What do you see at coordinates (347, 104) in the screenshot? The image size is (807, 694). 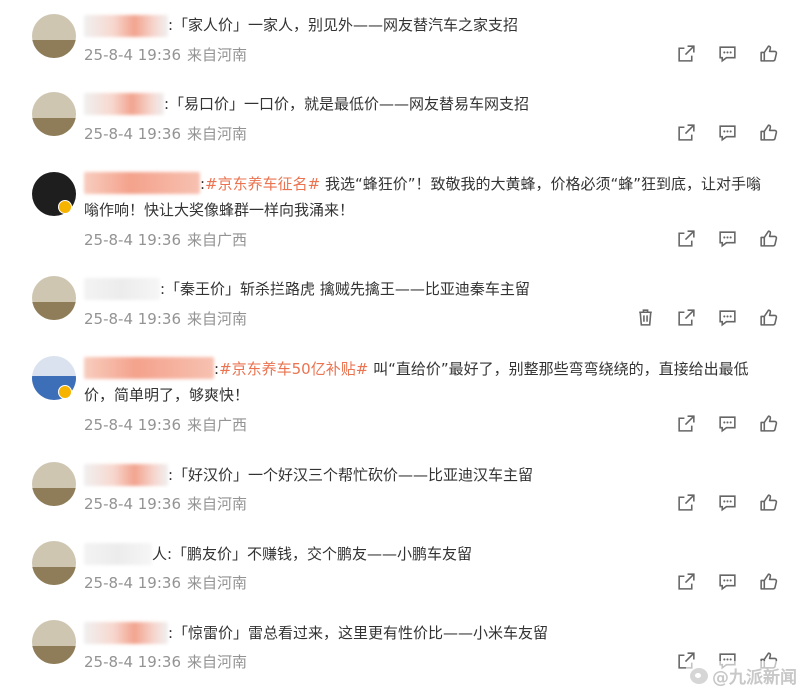 I see `comment-text: :「易口价」一口价，就是最低价——网友替易车网支招` at bounding box center [347, 104].